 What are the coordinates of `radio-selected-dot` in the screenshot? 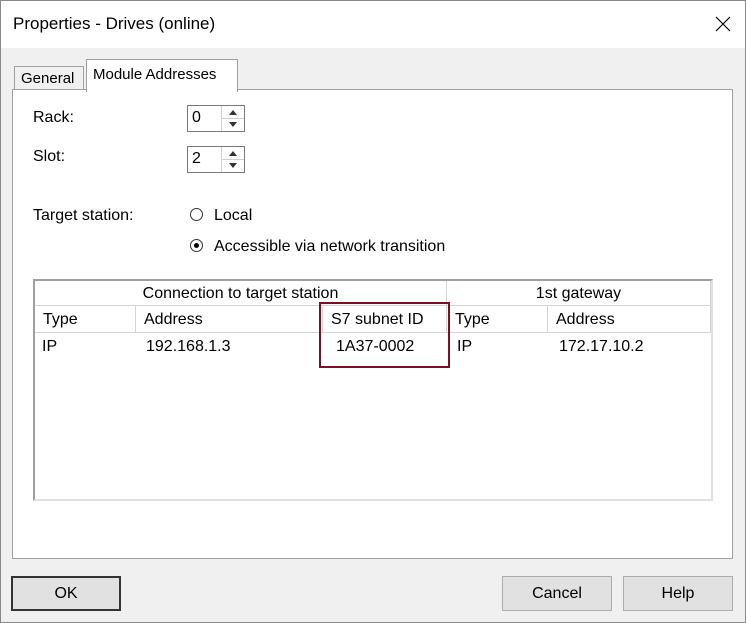 It's located at (196, 245).